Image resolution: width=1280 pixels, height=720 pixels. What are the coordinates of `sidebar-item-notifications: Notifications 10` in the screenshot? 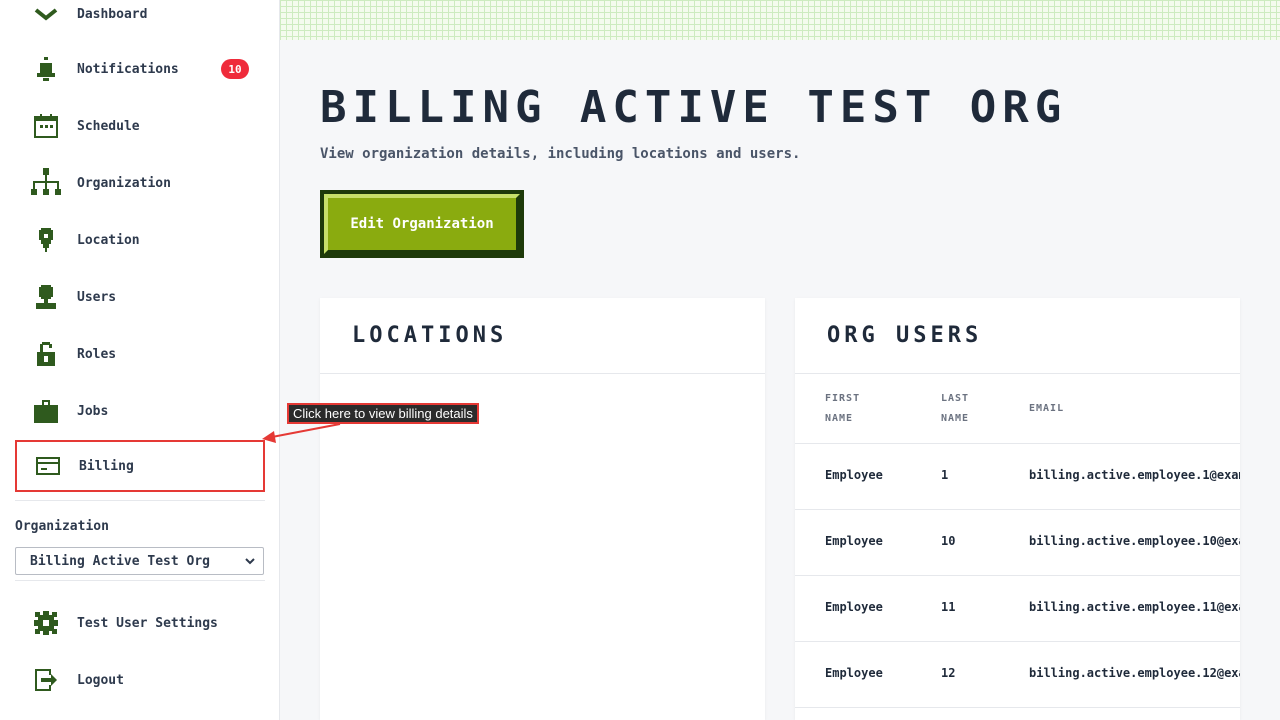 It's located at (140, 69).